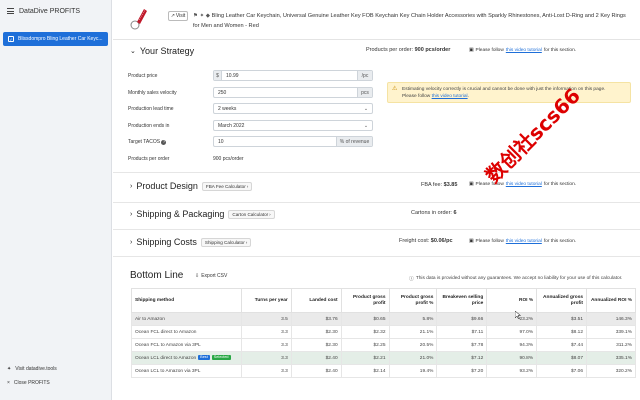 This screenshot has width=640, height=400. What do you see at coordinates (562, 358) in the screenshot?
I see `cell-agp: $8.07` at bounding box center [562, 358].